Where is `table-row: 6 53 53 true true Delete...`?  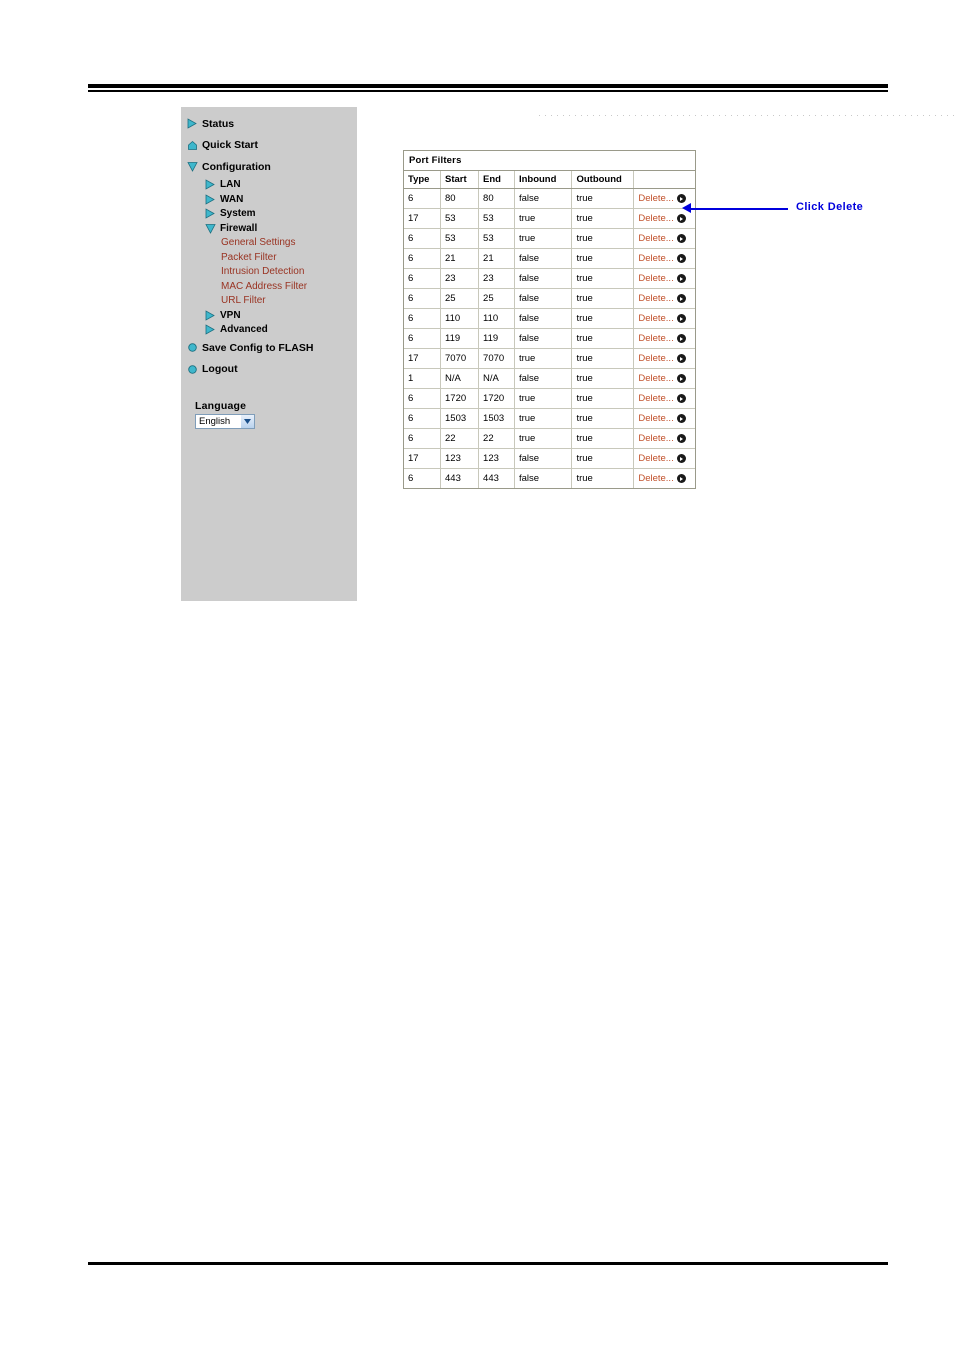
table-row: 6 53 53 true true Delete... is located at coordinates (549, 238).